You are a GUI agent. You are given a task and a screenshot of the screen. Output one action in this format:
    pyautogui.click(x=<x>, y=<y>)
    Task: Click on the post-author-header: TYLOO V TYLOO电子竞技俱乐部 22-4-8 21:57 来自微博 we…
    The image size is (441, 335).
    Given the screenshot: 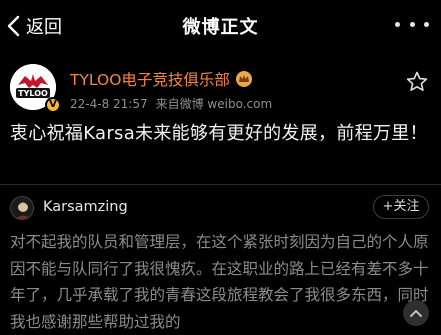 What is the action you would take?
    pyautogui.click(x=220, y=89)
    